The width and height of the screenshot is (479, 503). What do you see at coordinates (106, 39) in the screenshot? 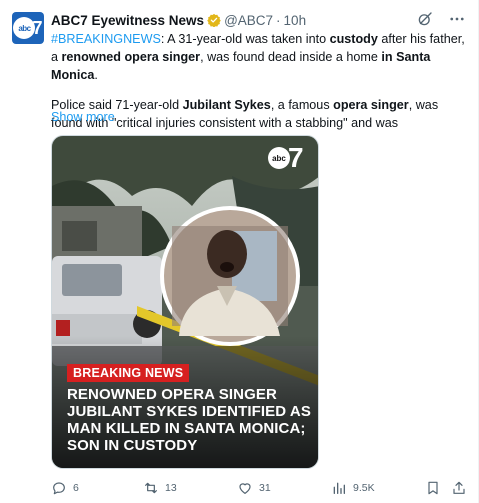
I see `hashtag-link: #BREAKINGNEWS` at bounding box center [106, 39].